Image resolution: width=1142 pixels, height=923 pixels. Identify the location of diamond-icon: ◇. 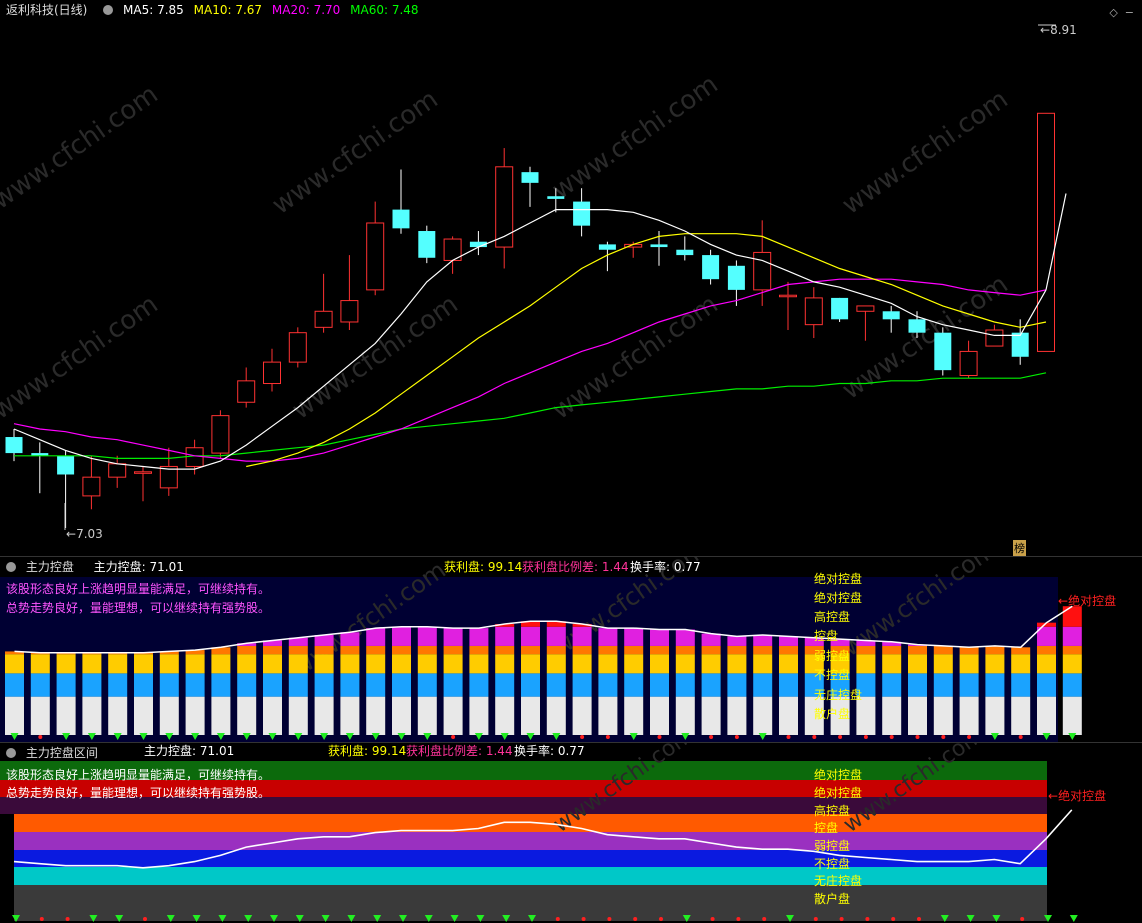
(1113, 12).